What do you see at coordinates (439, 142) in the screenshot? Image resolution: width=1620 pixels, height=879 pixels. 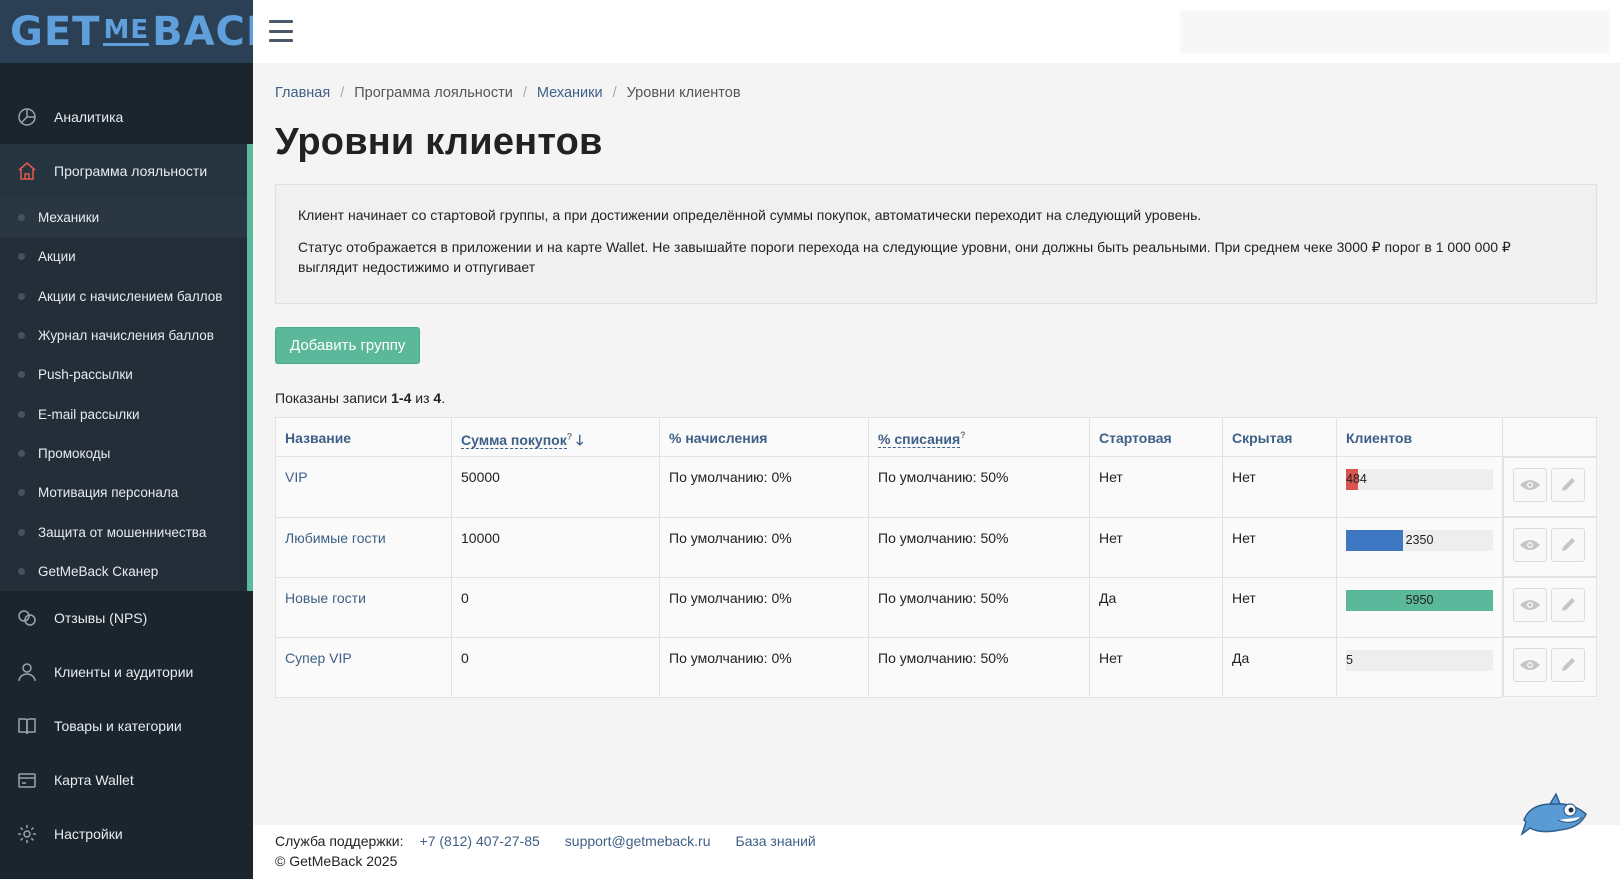 I see `page-title: Уровни клиентов` at bounding box center [439, 142].